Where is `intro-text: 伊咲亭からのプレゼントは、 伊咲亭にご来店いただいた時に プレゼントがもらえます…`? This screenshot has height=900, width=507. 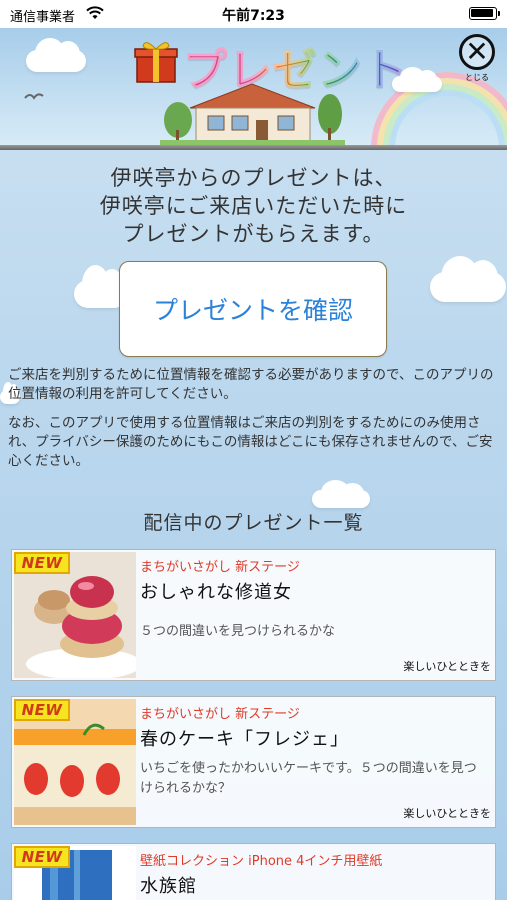 intro-text: 伊咲亭からのプレゼントは、 伊咲亭にご来店いただいた時に プレゼントがもらえます… is located at coordinates (253, 206).